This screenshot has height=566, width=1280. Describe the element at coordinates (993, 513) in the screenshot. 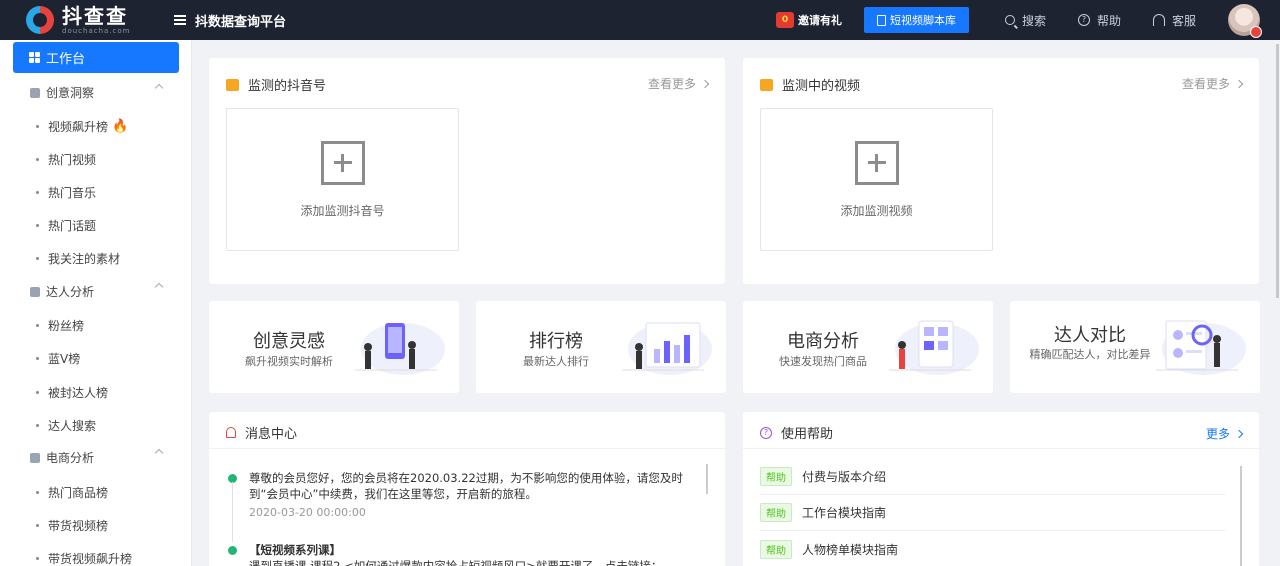

I see `help-item: 帮助 工作台模块指南` at that location.